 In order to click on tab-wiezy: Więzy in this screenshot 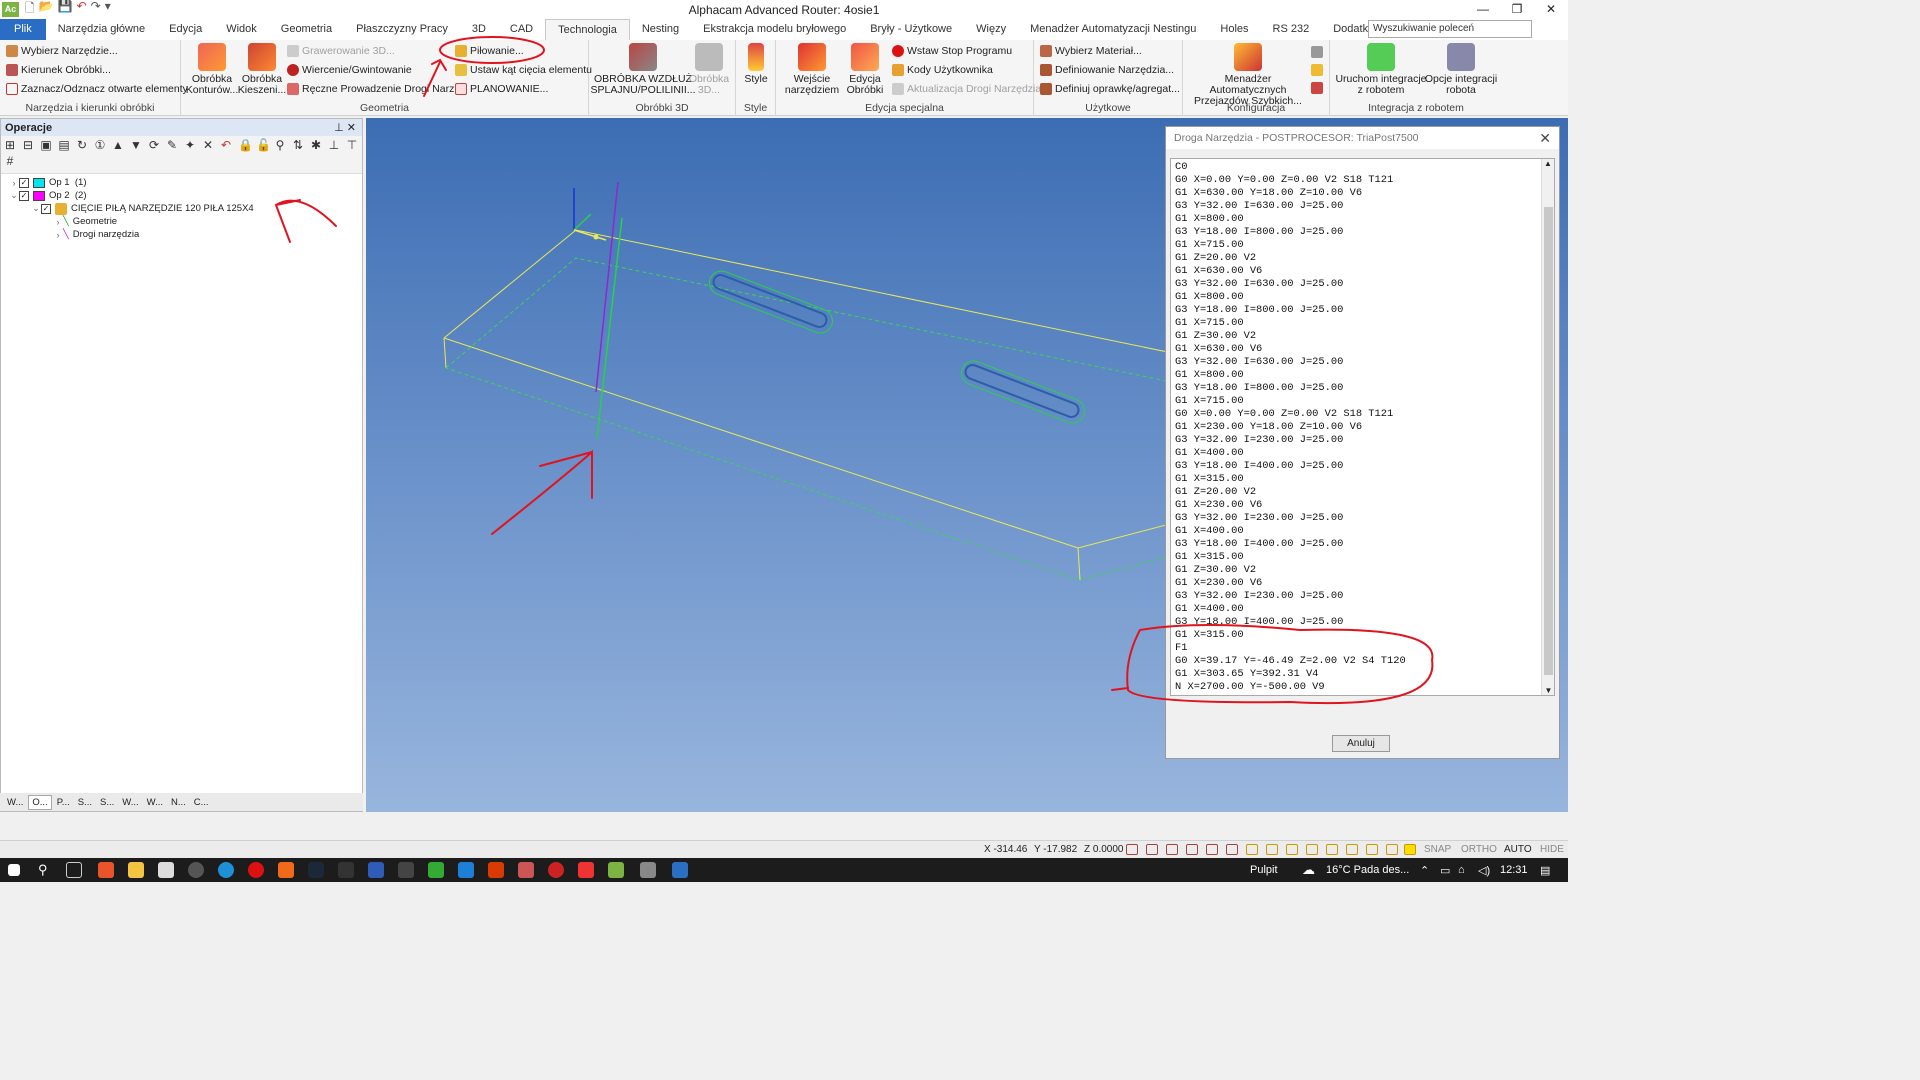, I will do `click(991, 29)`.